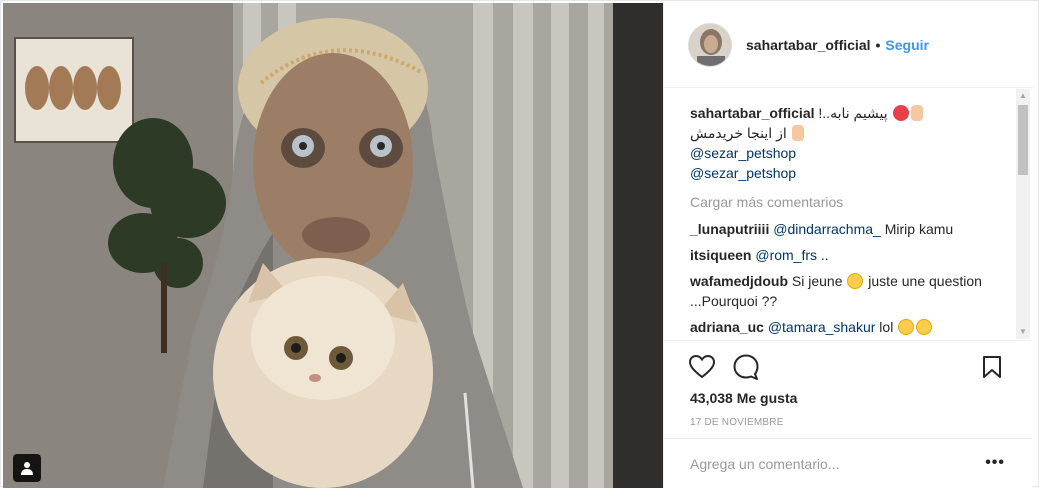 This screenshot has height=488, width=1039. I want to click on save-button, so click(992, 367).